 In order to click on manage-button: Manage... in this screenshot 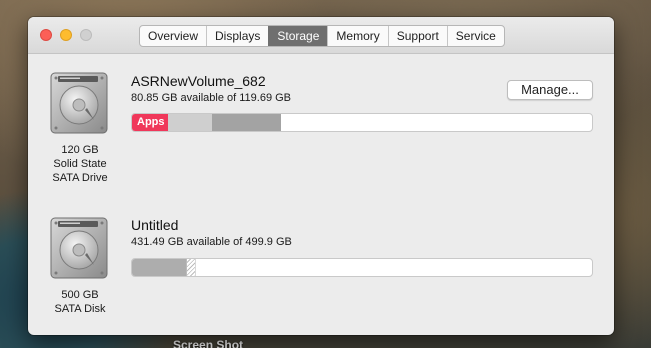, I will do `click(550, 90)`.